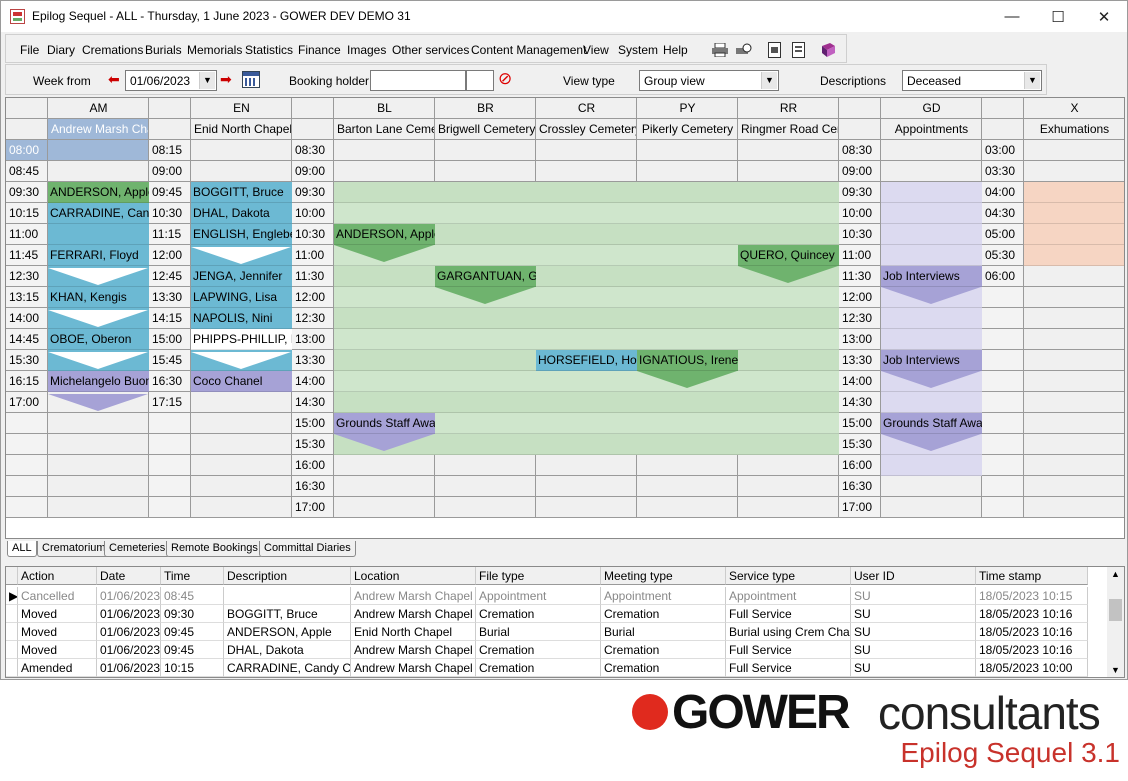 The width and height of the screenshot is (1128, 781). Describe the element at coordinates (596, 50) in the screenshot. I see `menu-view: View` at that location.